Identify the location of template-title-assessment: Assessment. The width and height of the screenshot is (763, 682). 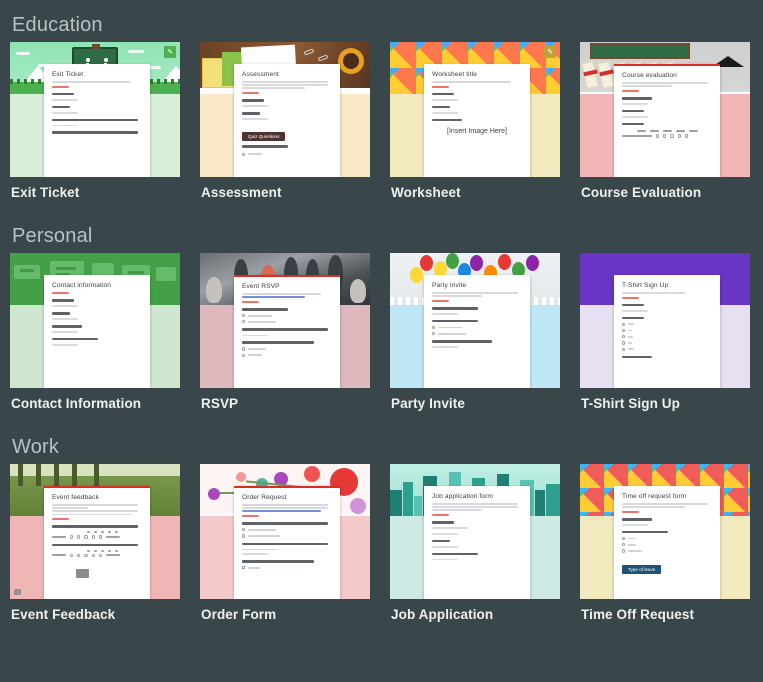
(241, 192).